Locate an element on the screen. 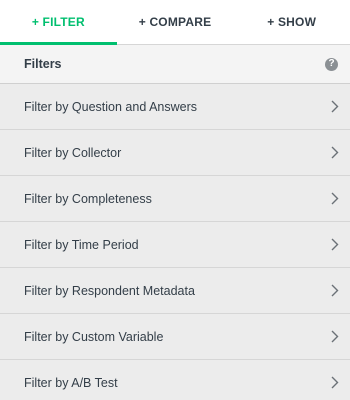 This screenshot has width=350, height=400. tab-bar: + FILTER + COMPARE + SHOW is located at coordinates (175, 22).